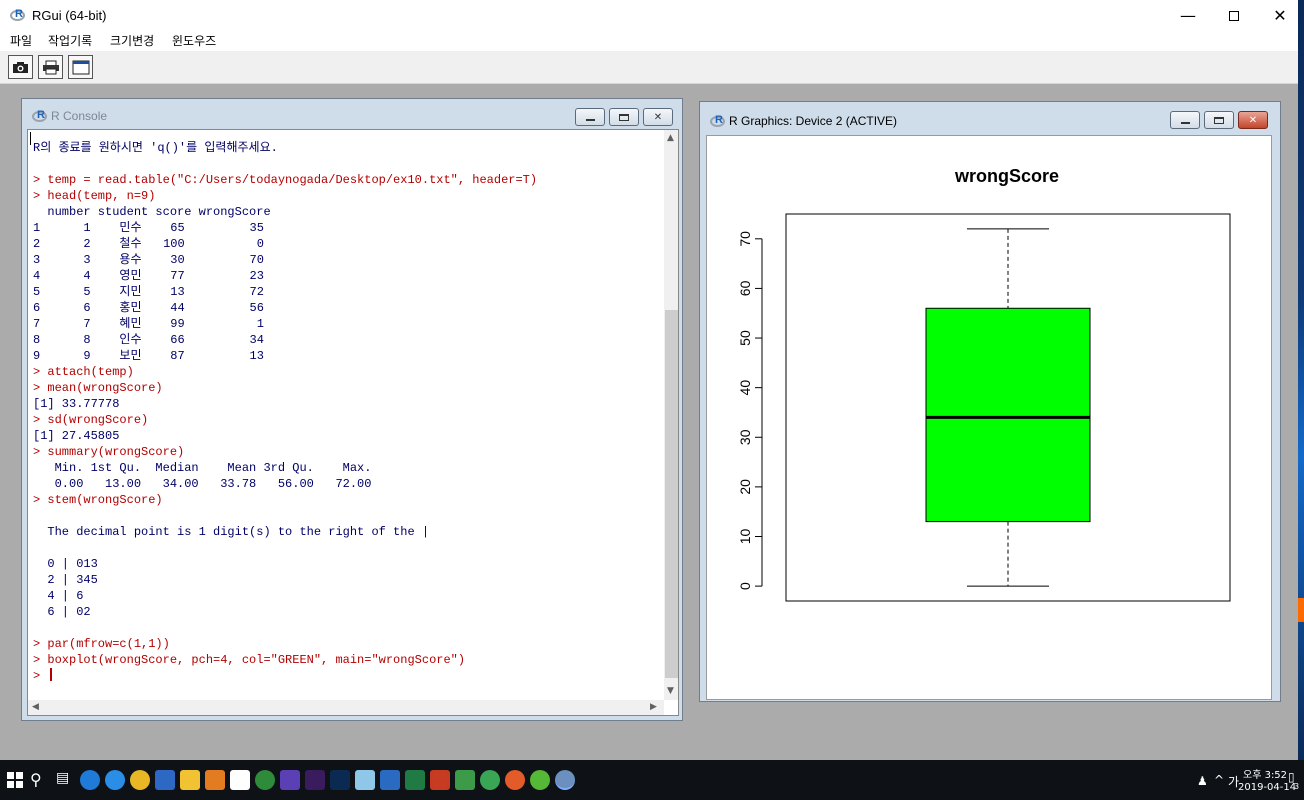 The image size is (1304, 800). What do you see at coordinates (148, 340) in the screenshot?
I see `console-output-line: 8 8 인수 66 34` at bounding box center [148, 340].